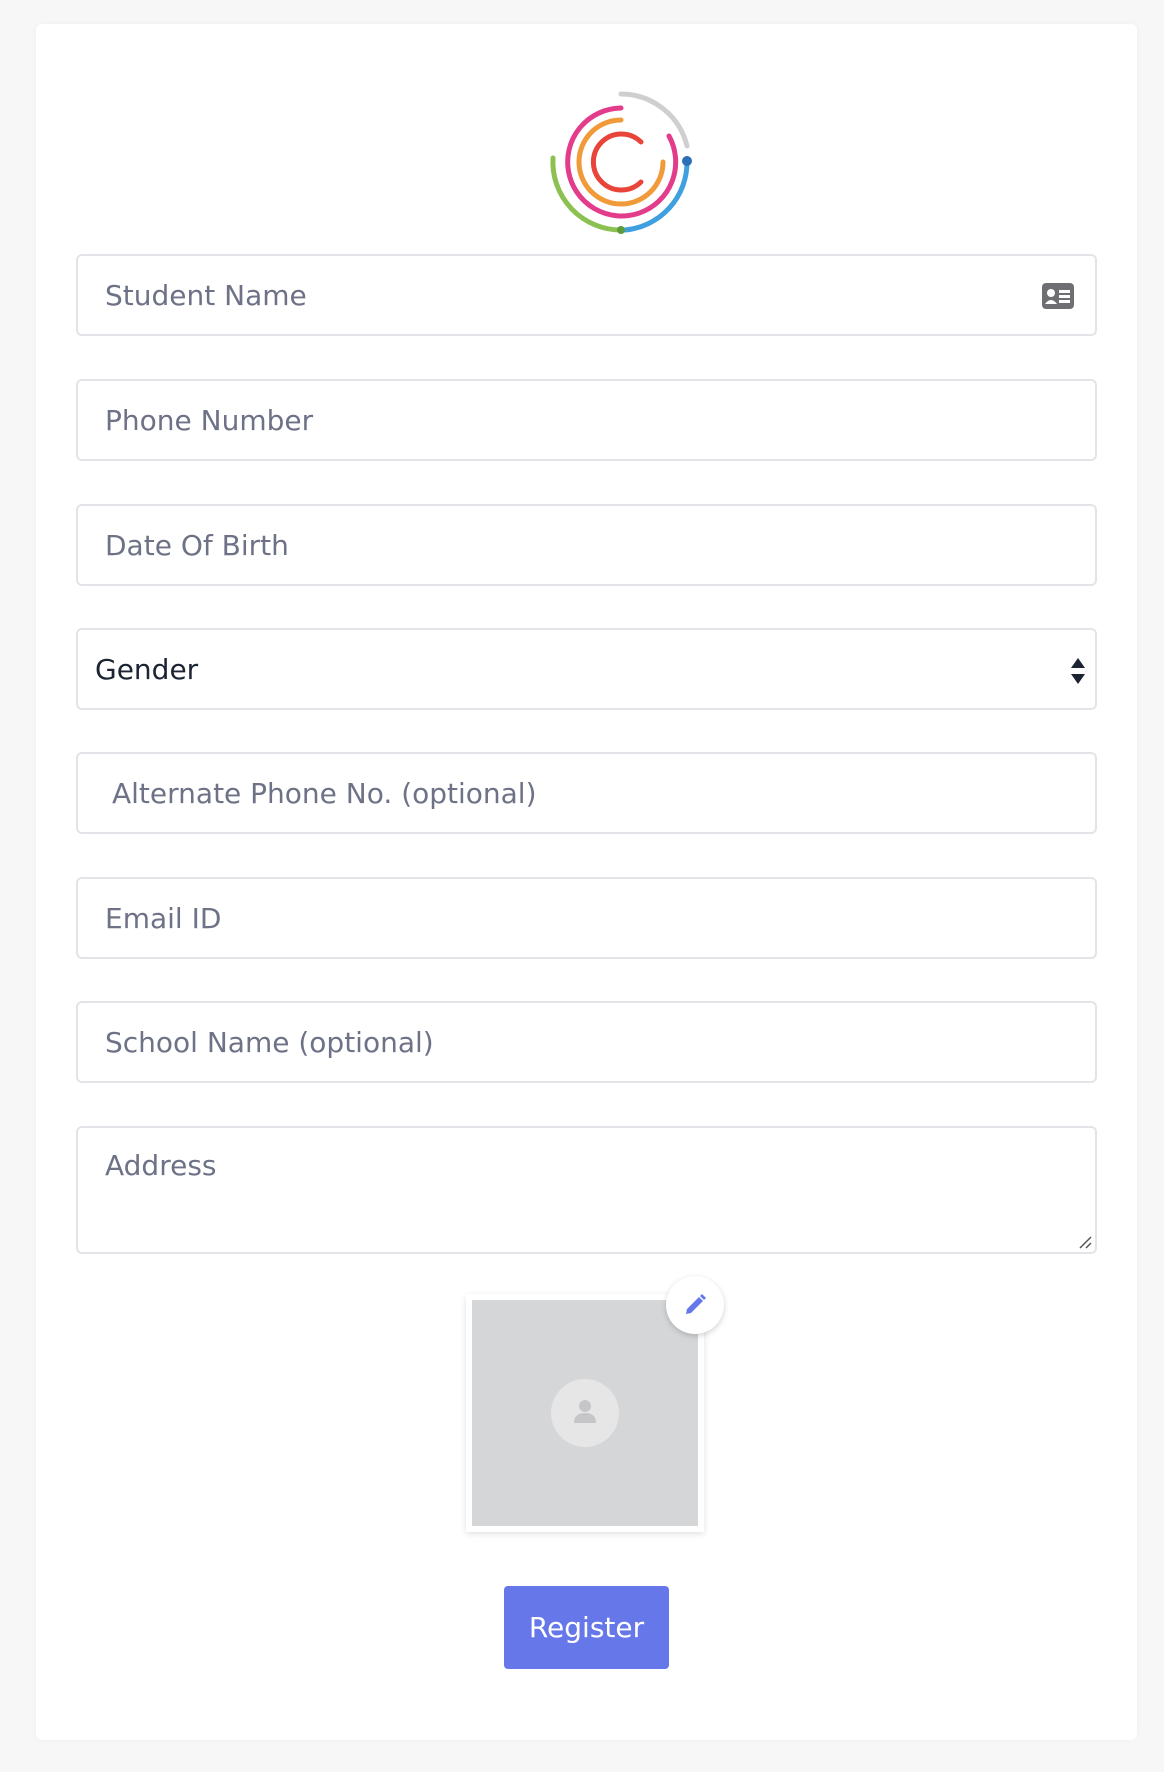 The image size is (1164, 1772). What do you see at coordinates (209, 420) in the screenshot?
I see `phone-number-placeholder: Phone Number` at bounding box center [209, 420].